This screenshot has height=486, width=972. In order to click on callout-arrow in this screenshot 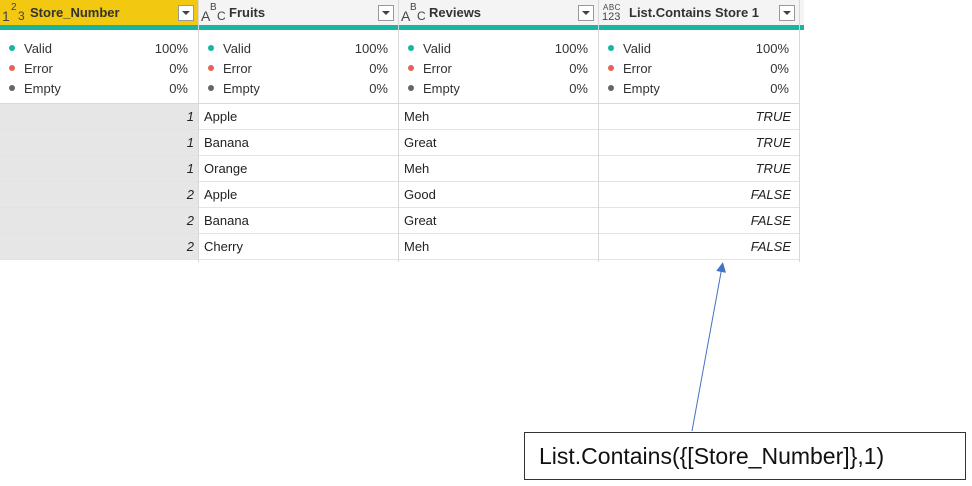, I will do `click(709, 347)`.